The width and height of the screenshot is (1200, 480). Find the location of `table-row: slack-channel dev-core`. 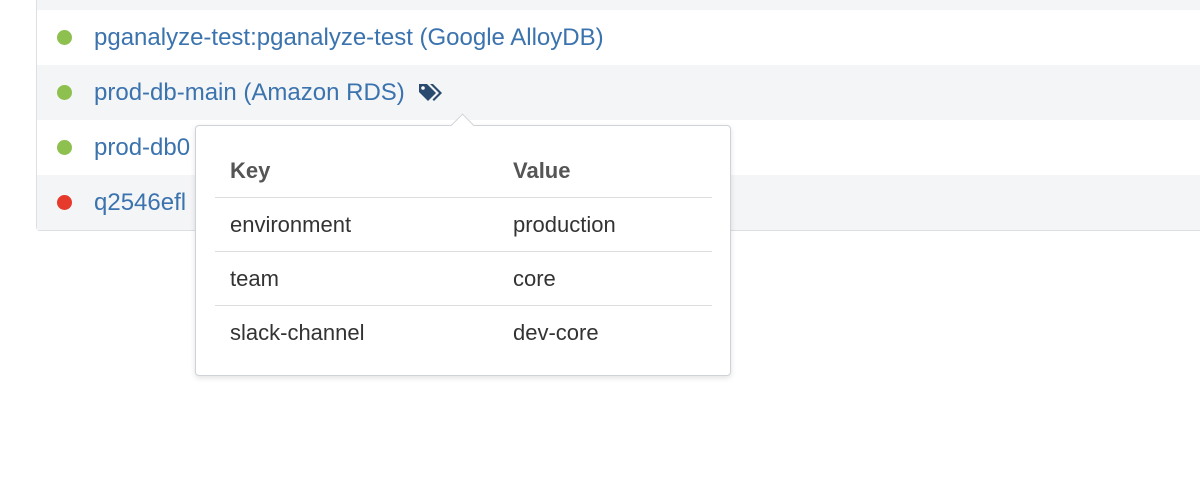

table-row: slack-channel dev-core is located at coordinates (463, 333).